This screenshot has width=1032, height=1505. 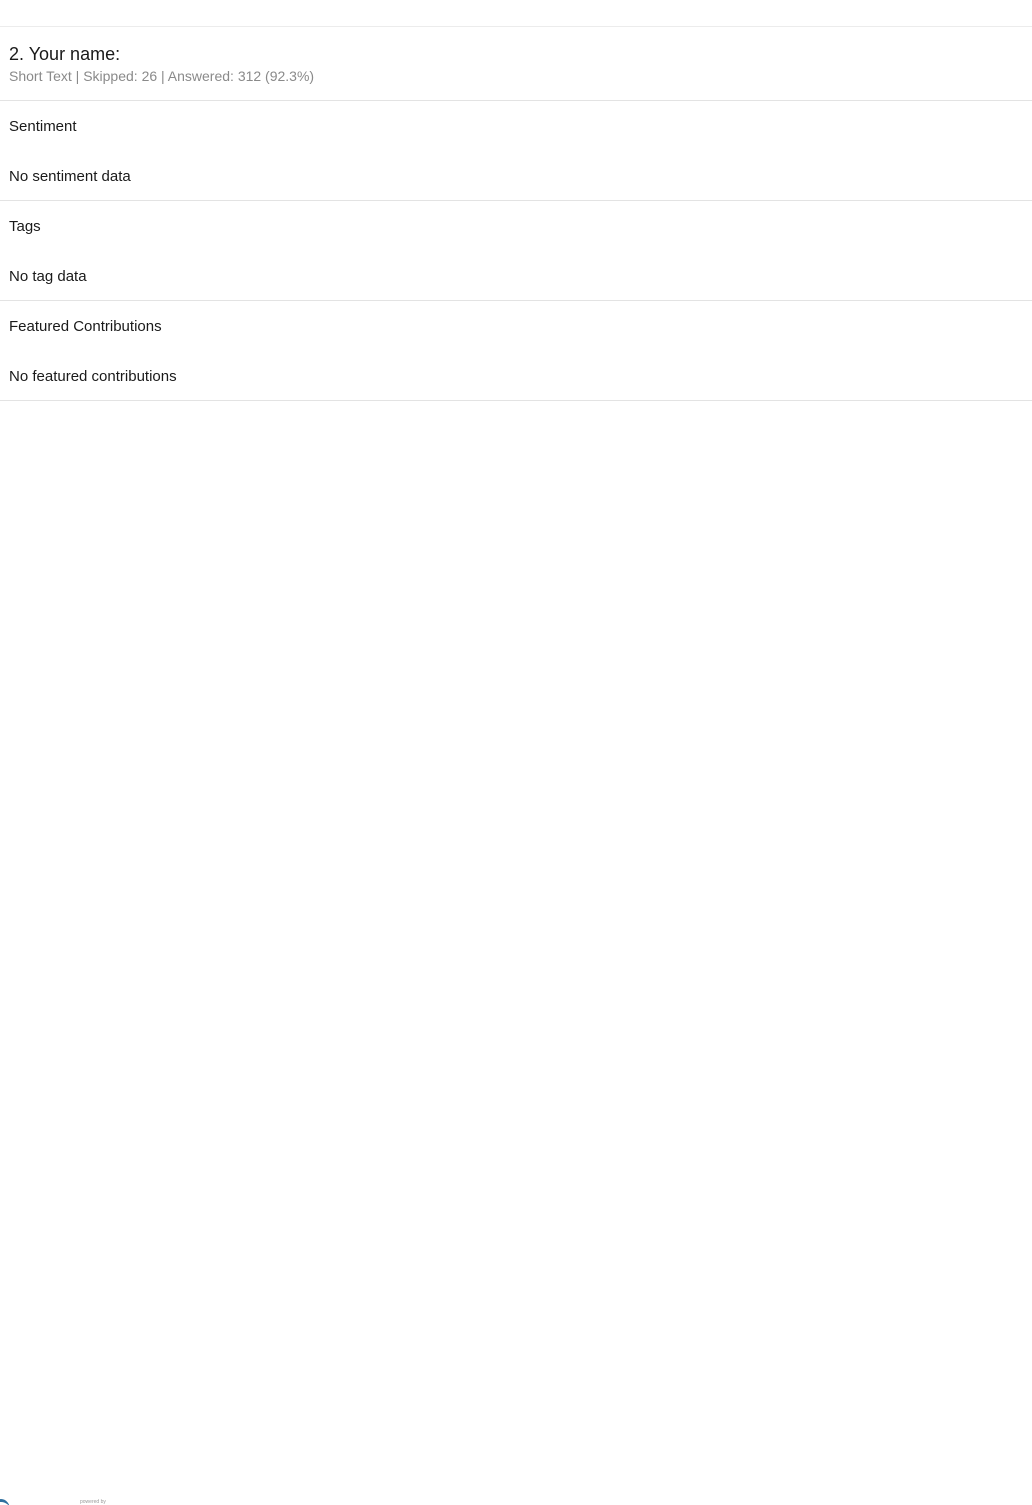 What do you see at coordinates (5, 1498) in the screenshot?
I see `brand-logo-icon` at bounding box center [5, 1498].